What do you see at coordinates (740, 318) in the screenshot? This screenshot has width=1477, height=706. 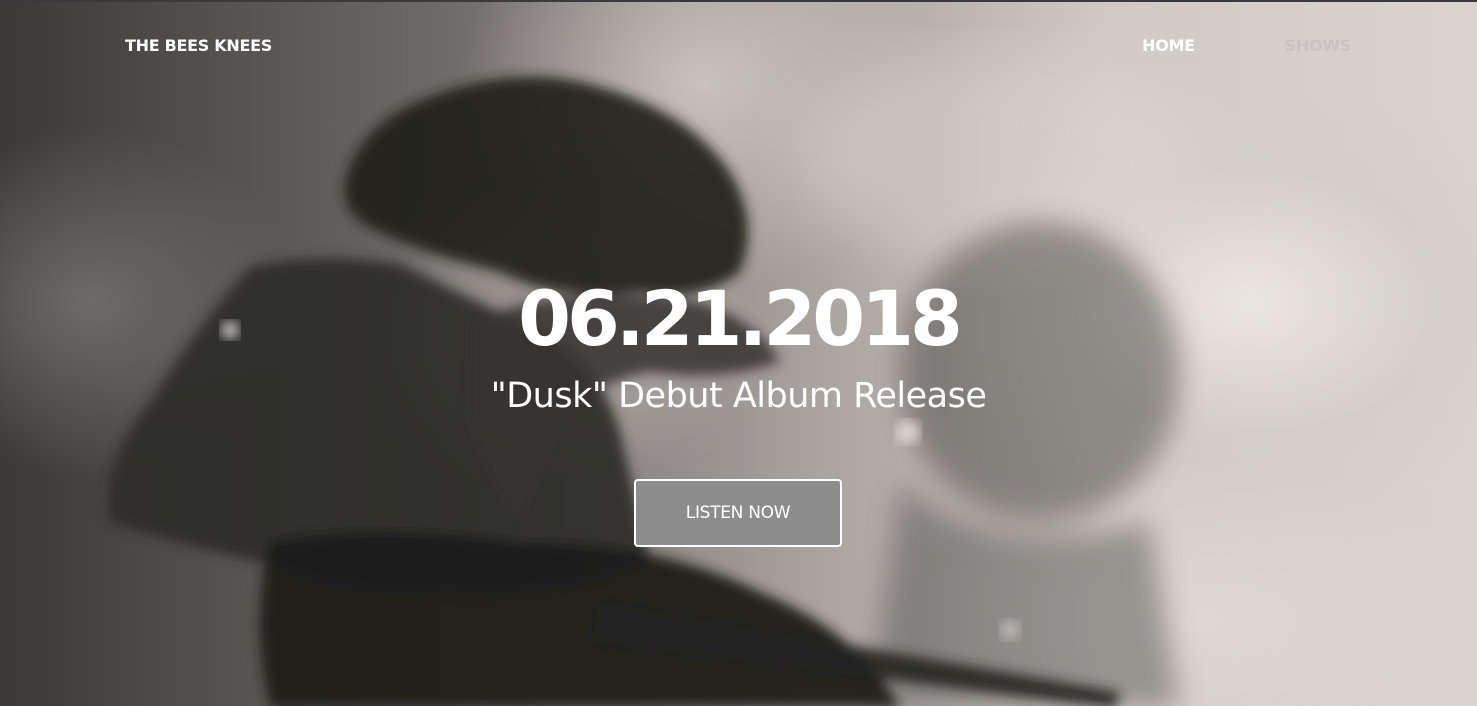 I see `release-date-heading: 06.21.2018` at bounding box center [740, 318].